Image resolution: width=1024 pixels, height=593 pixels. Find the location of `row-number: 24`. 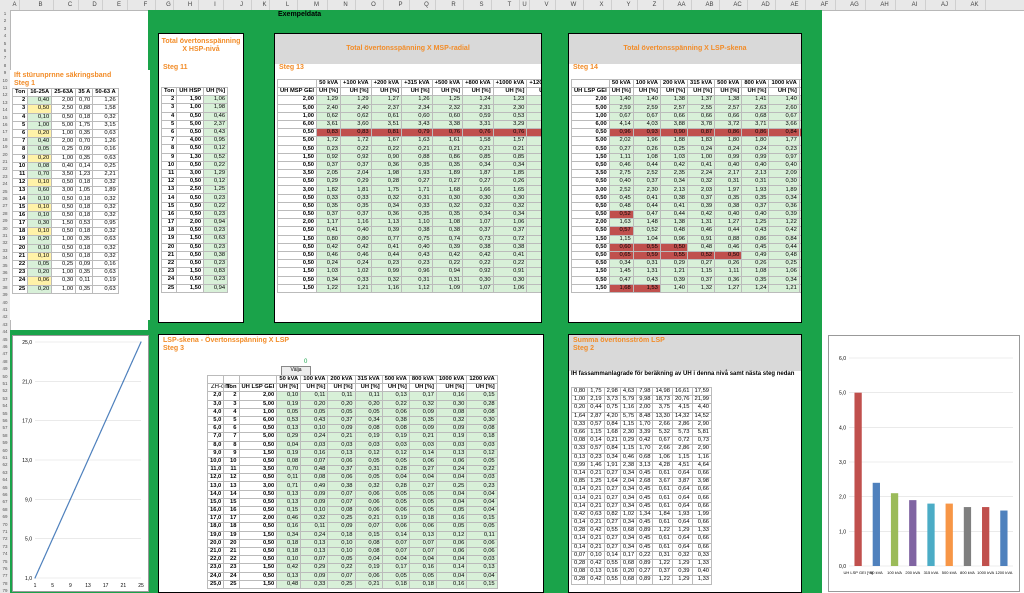

row-number: 24 is located at coordinates (5, 183).